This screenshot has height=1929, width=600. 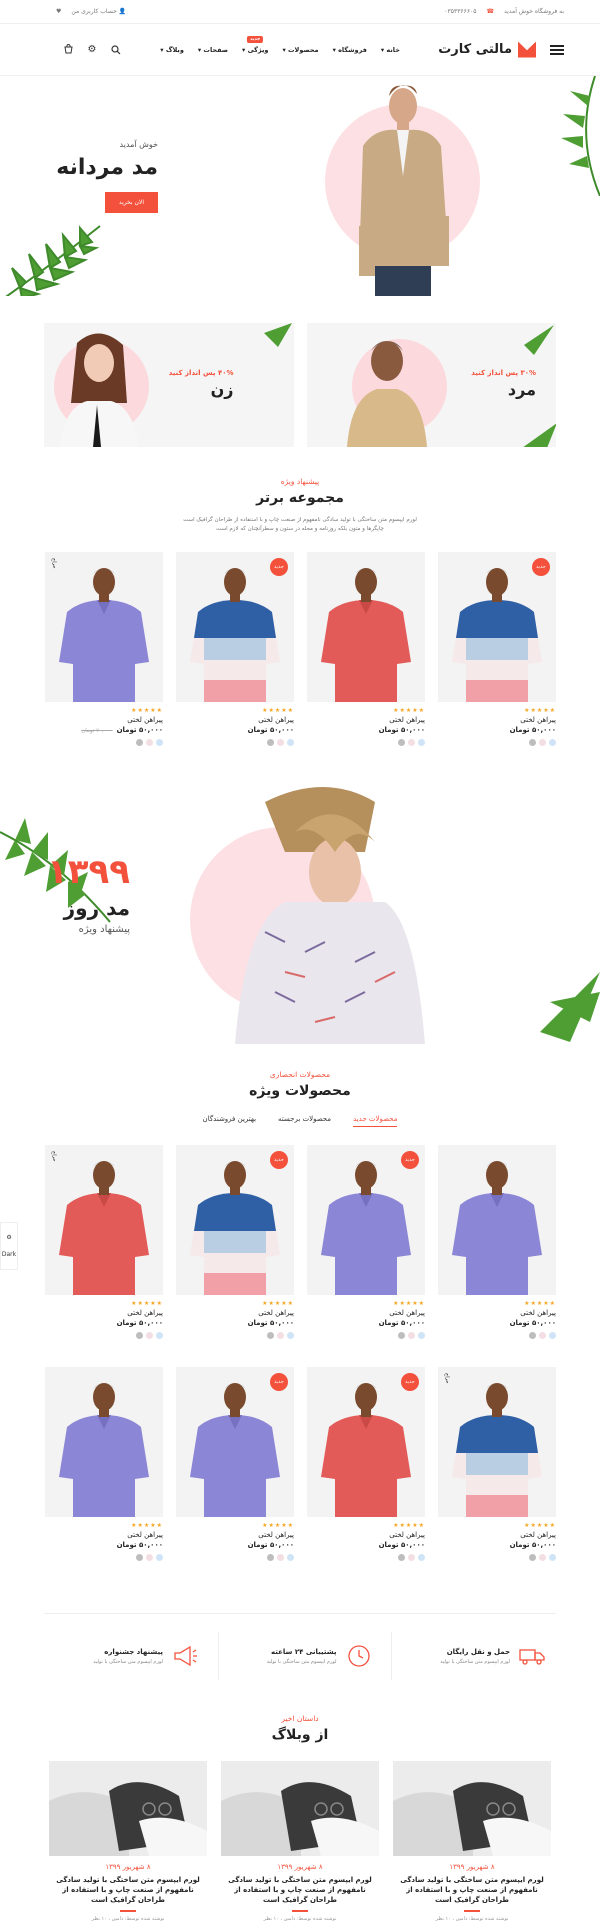 I want to click on nav-item-pages: صفحات ▾, so click(x=213, y=50).